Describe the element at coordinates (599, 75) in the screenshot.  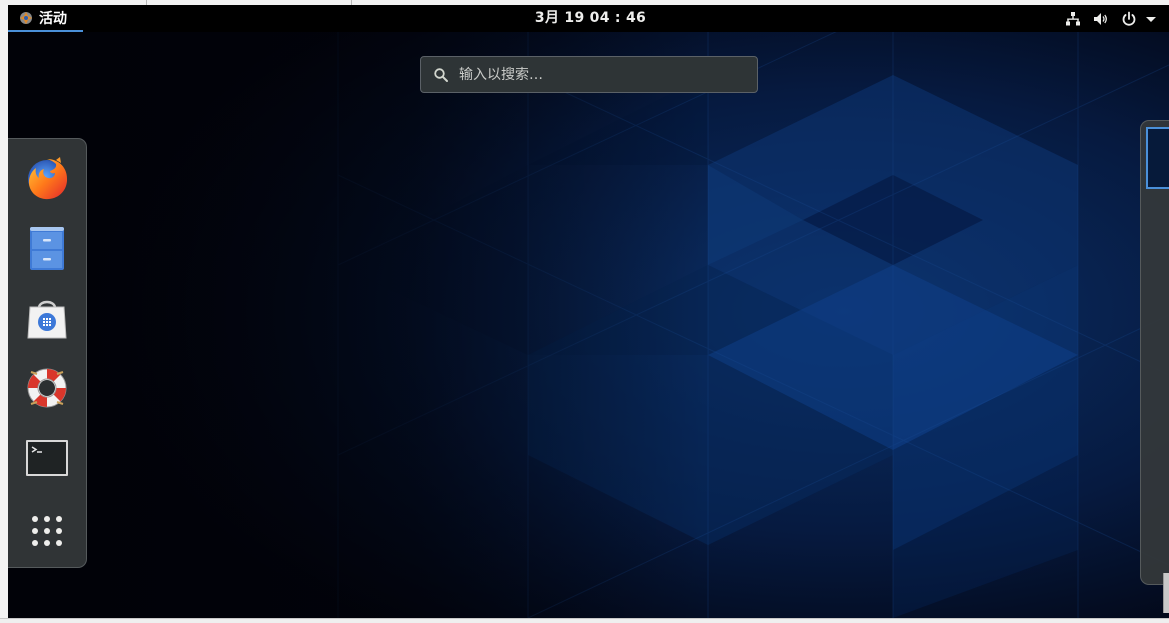
I see `search-input` at that location.